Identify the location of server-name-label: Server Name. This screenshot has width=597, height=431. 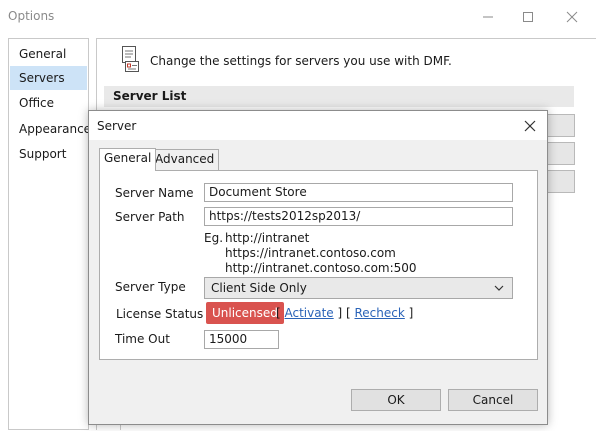
(154, 193).